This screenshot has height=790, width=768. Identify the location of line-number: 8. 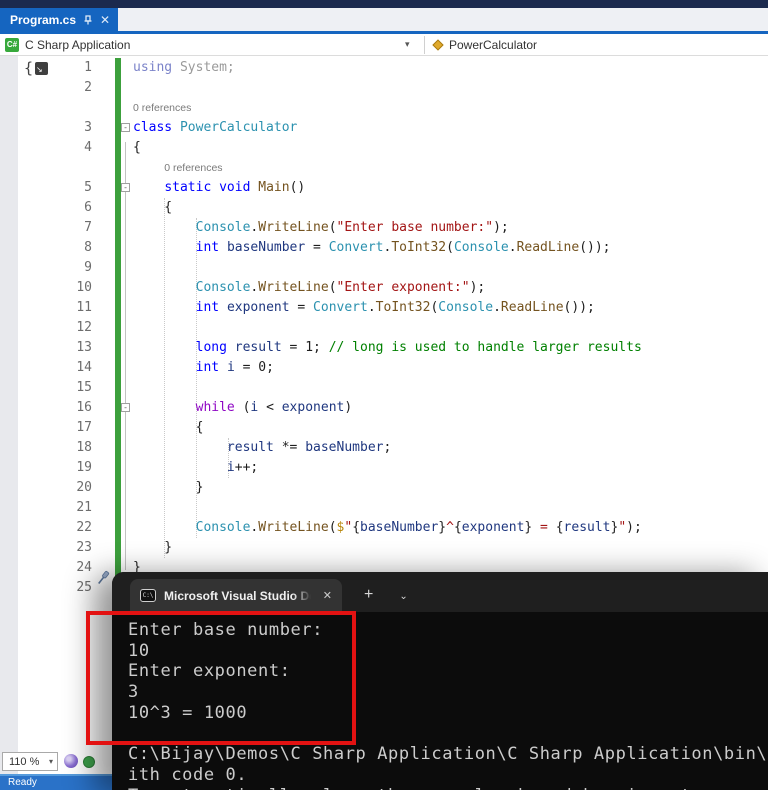
(88, 247).